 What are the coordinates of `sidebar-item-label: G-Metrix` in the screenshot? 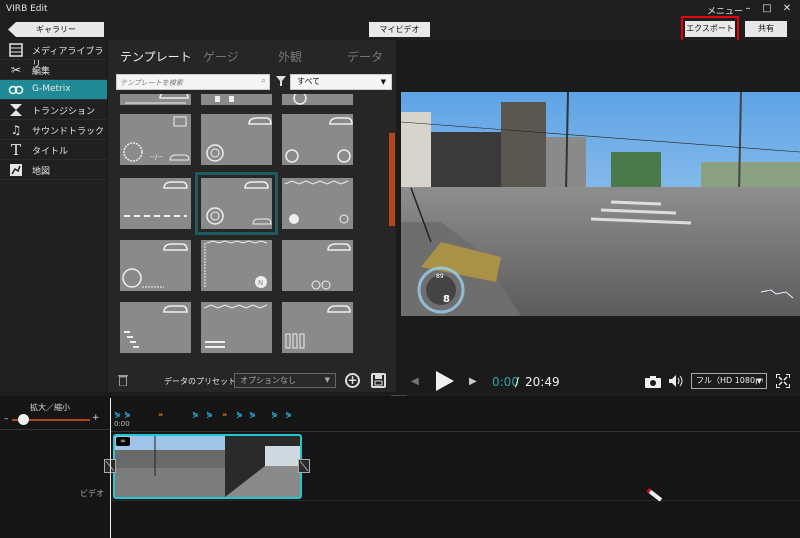 It's located at (51, 89).